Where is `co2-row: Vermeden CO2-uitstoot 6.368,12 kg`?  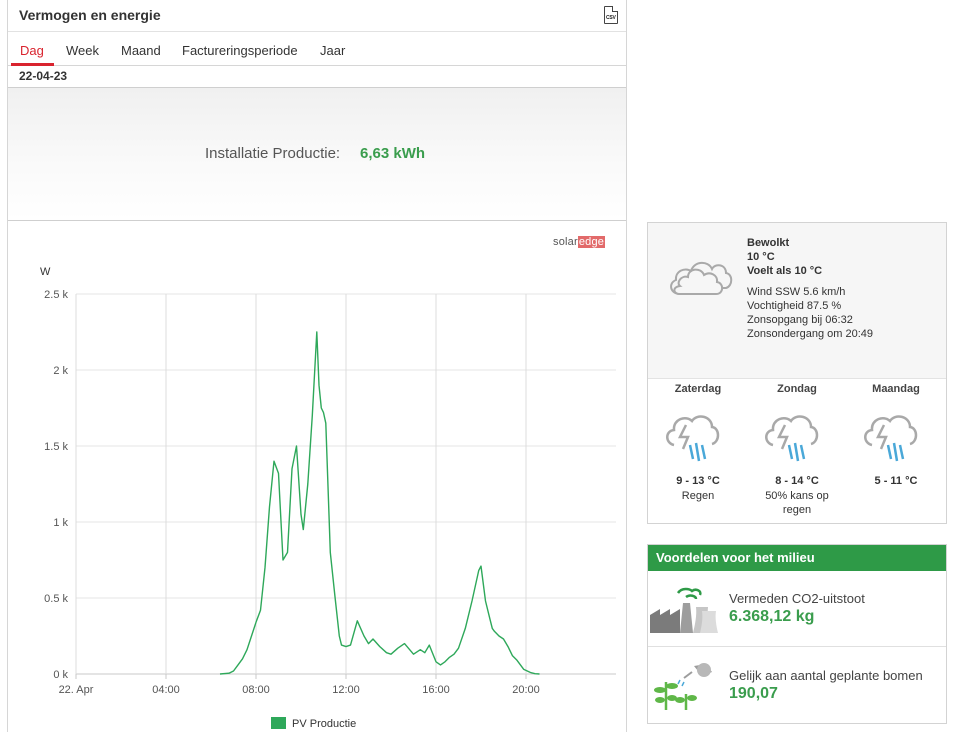 co2-row: Vermeden CO2-uitstoot 6.368,12 kg is located at coordinates (797, 609).